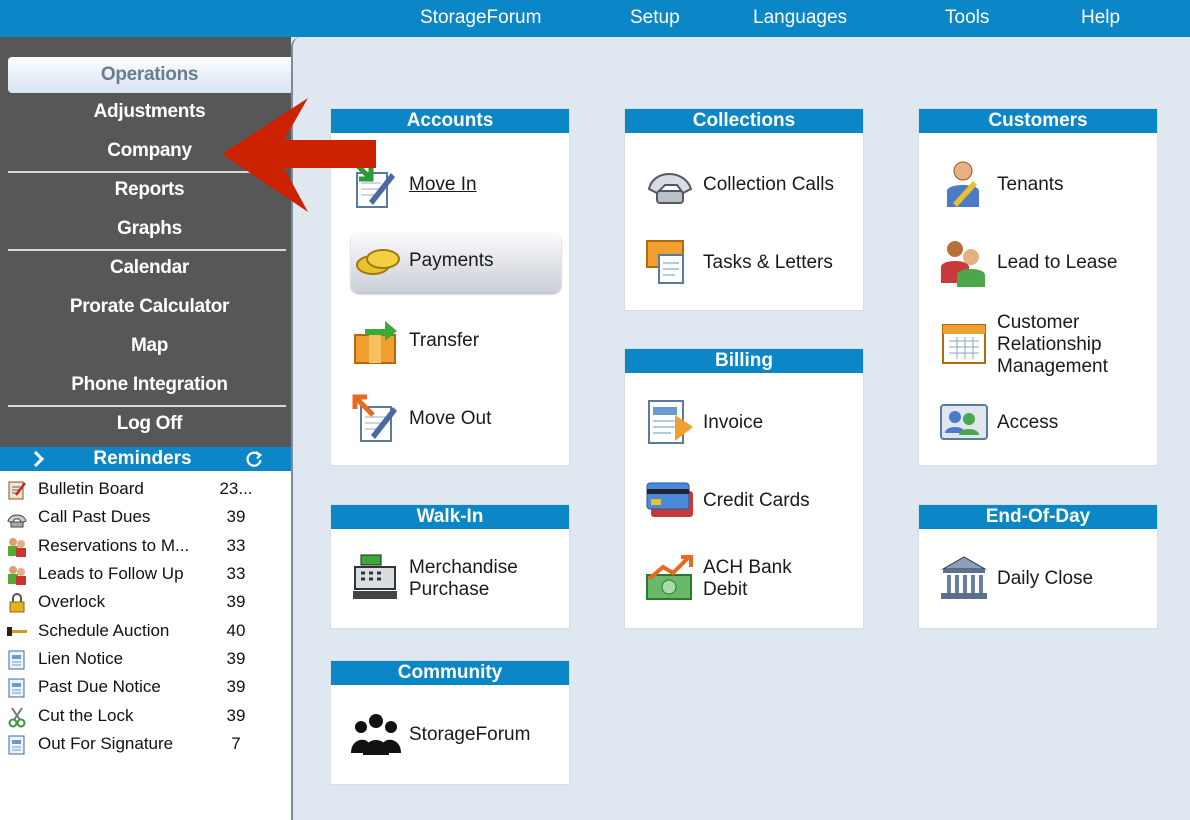 This screenshot has width=1190, height=820. What do you see at coordinates (480, 18) in the screenshot?
I see `menu-storageforum: StorageForum` at bounding box center [480, 18].